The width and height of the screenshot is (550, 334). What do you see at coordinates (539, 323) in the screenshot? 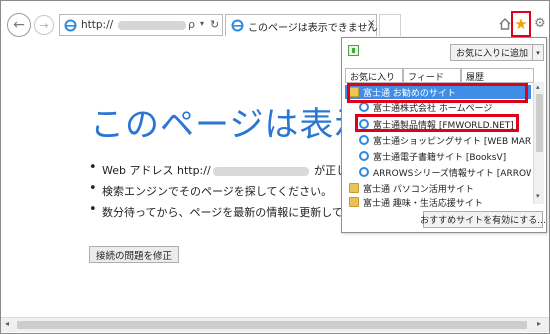
I see `scroll-right-icon: ▸` at bounding box center [539, 323].